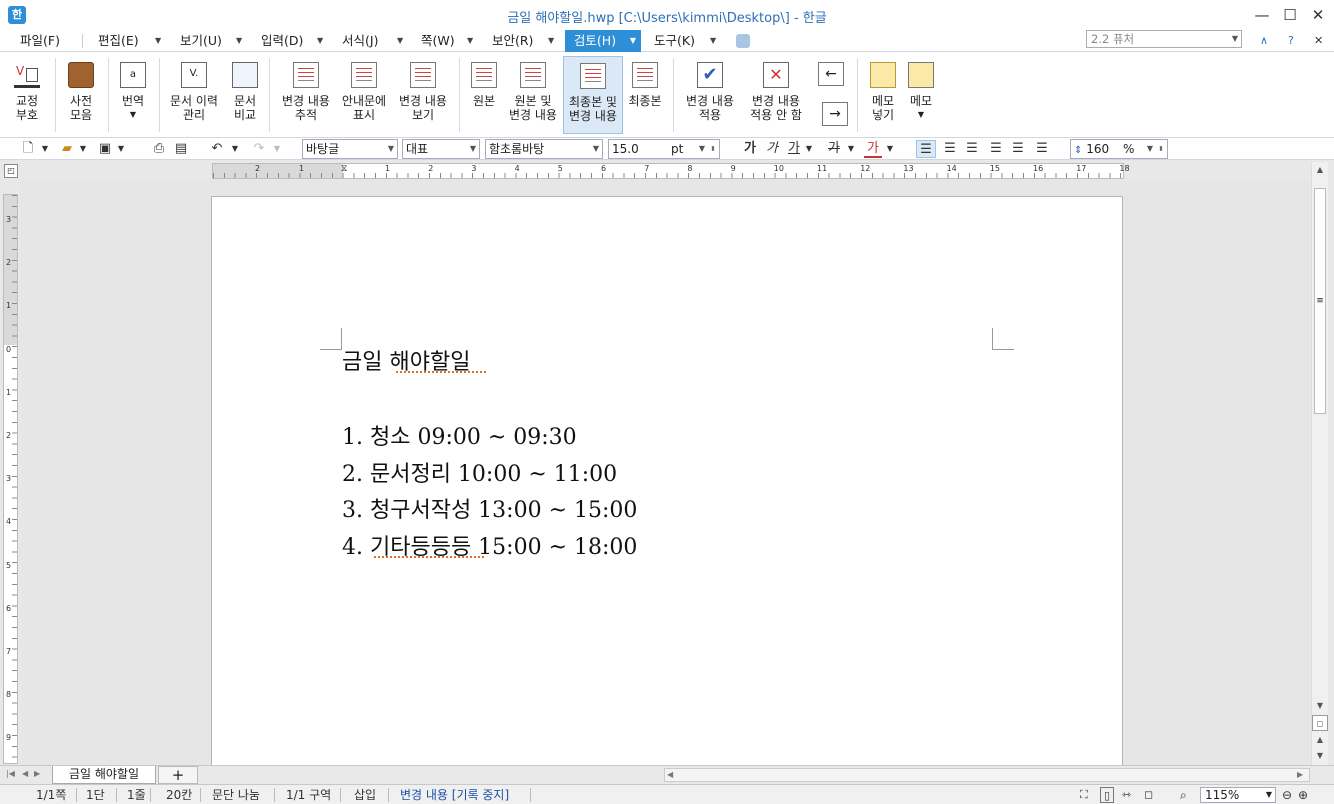  Describe the element at coordinates (105, 149) in the screenshot. I see `save-icon: ▣` at that location.